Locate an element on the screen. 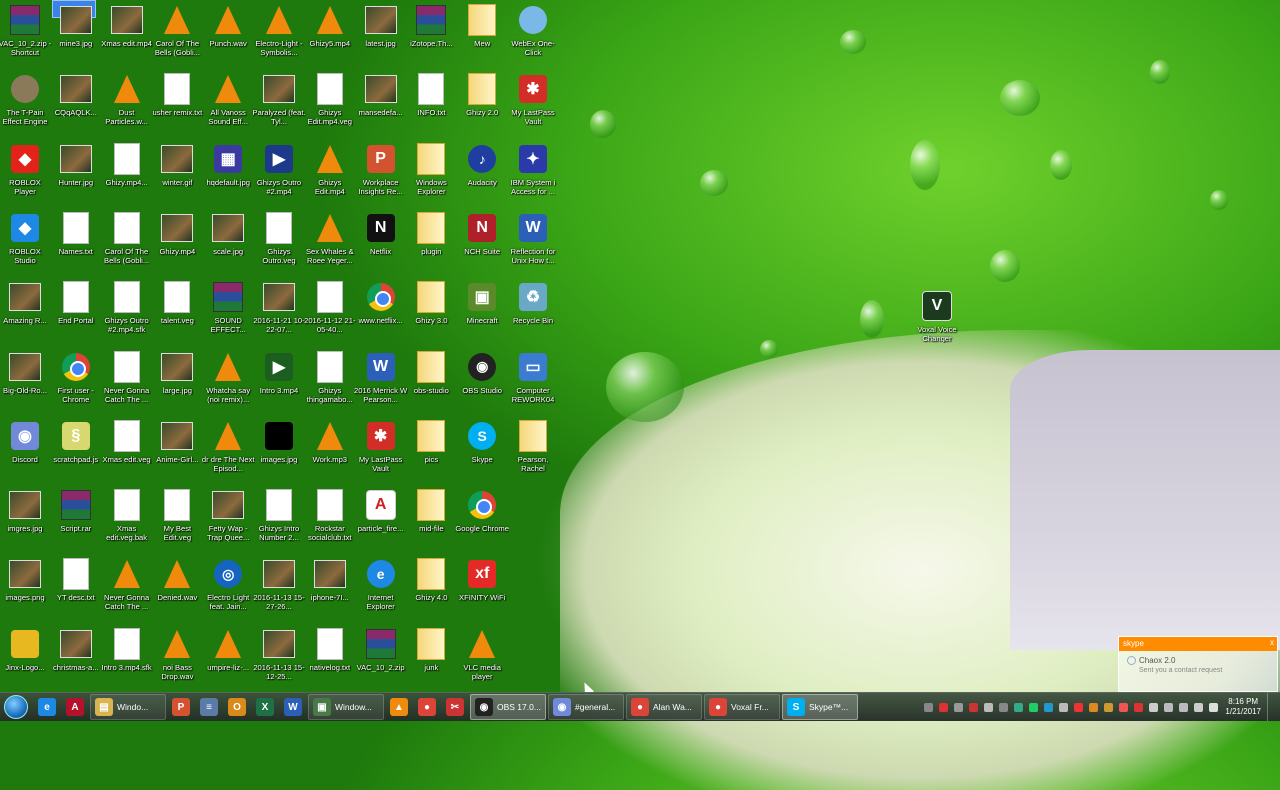 The height and width of the screenshot is (790, 1280). desktop-icon: Work.mp3 is located at coordinates (330, 449).